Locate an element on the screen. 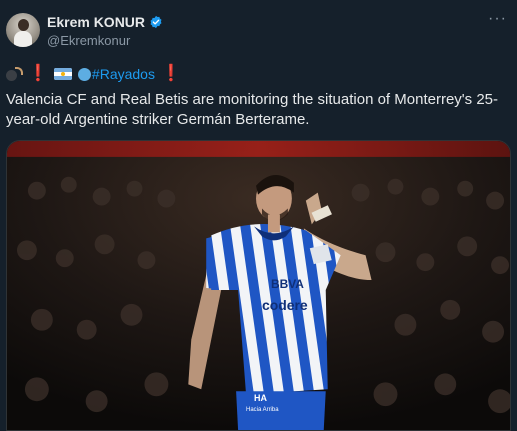 Image resolution: width=517 pixels, height=431 pixels. display-name: Ekrem KONUR is located at coordinates (96, 22).